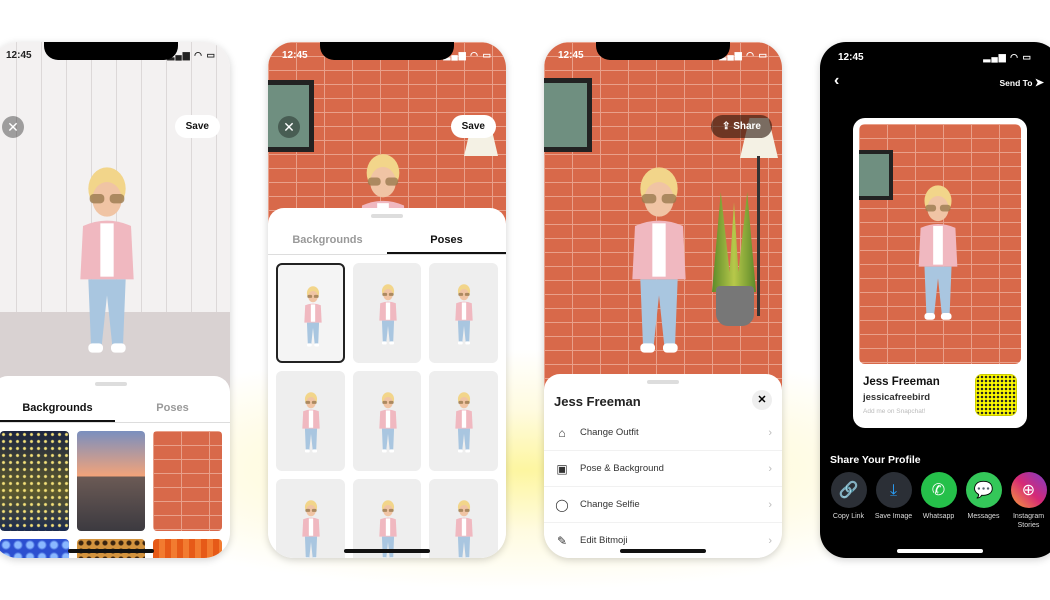 The width and height of the screenshot is (1050, 600). Describe the element at coordinates (663, 433) in the screenshot. I see `menu-item-change-outfit: ⌂ Change Outfit ›` at that location.